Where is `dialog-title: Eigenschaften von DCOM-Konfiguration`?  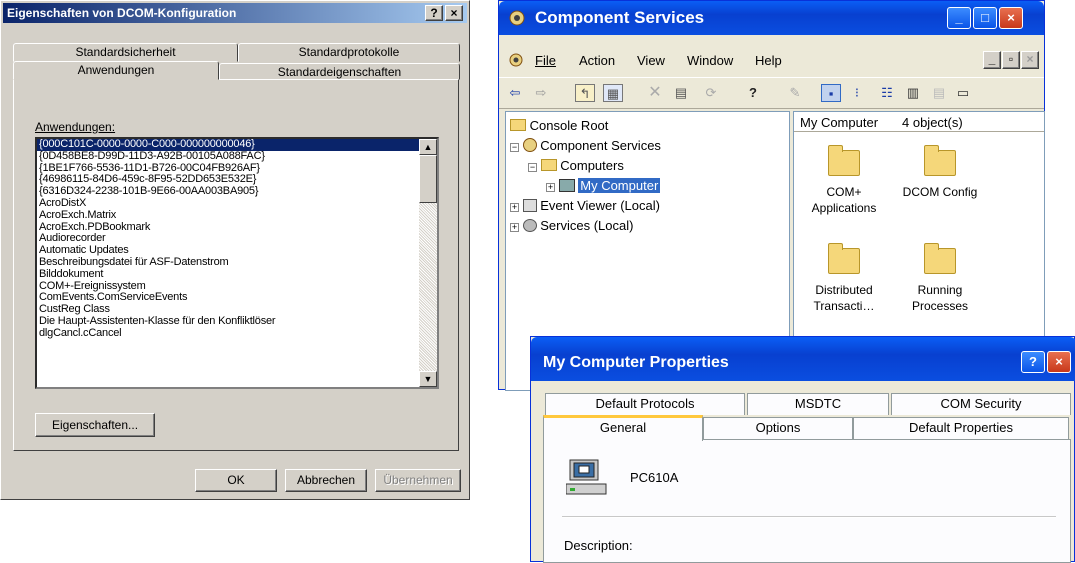
dialog-title: Eigenschaften von DCOM-Konfiguration is located at coordinates (235, 13).